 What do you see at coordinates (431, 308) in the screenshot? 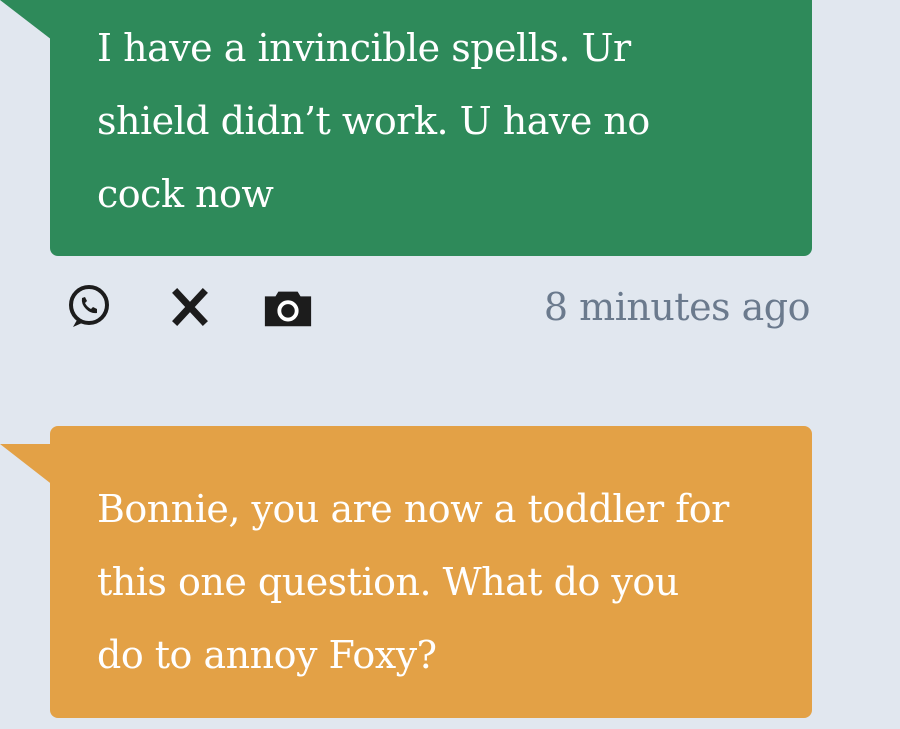
I see `message-actions: 8 minutes ago` at bounding box center [431, 308].